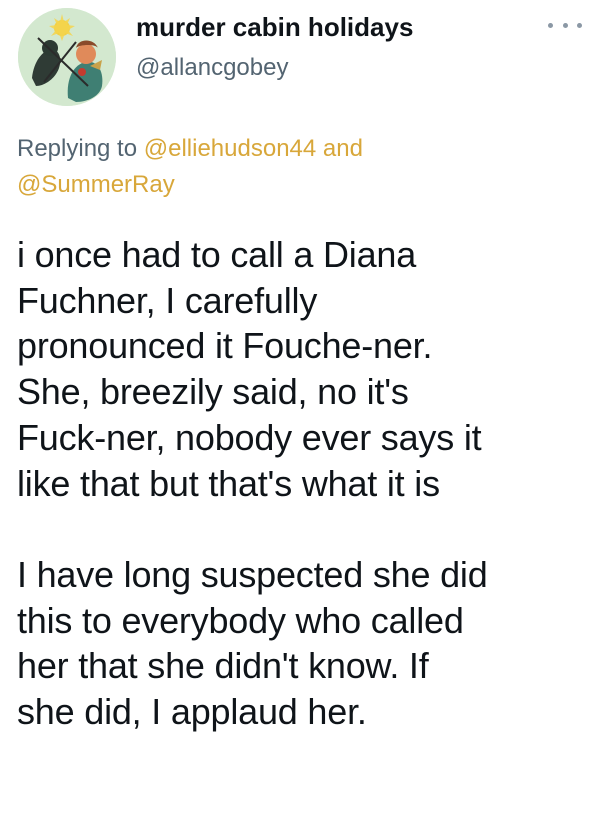 The height and width of the screenshot is (830, 599). What do you see at coordinates (223, 666) in the screenshot?
I see `tweet-line: her that she didn't know. If` at bounding box center [223, 666].